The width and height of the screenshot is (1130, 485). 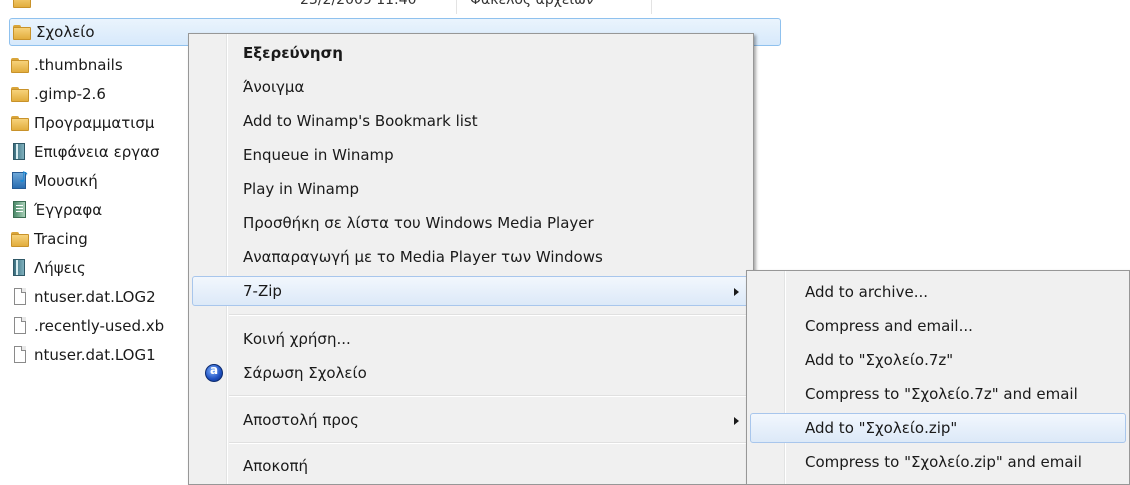 I want to click on file-row: .thumbnails, so click(x=66, y=65).